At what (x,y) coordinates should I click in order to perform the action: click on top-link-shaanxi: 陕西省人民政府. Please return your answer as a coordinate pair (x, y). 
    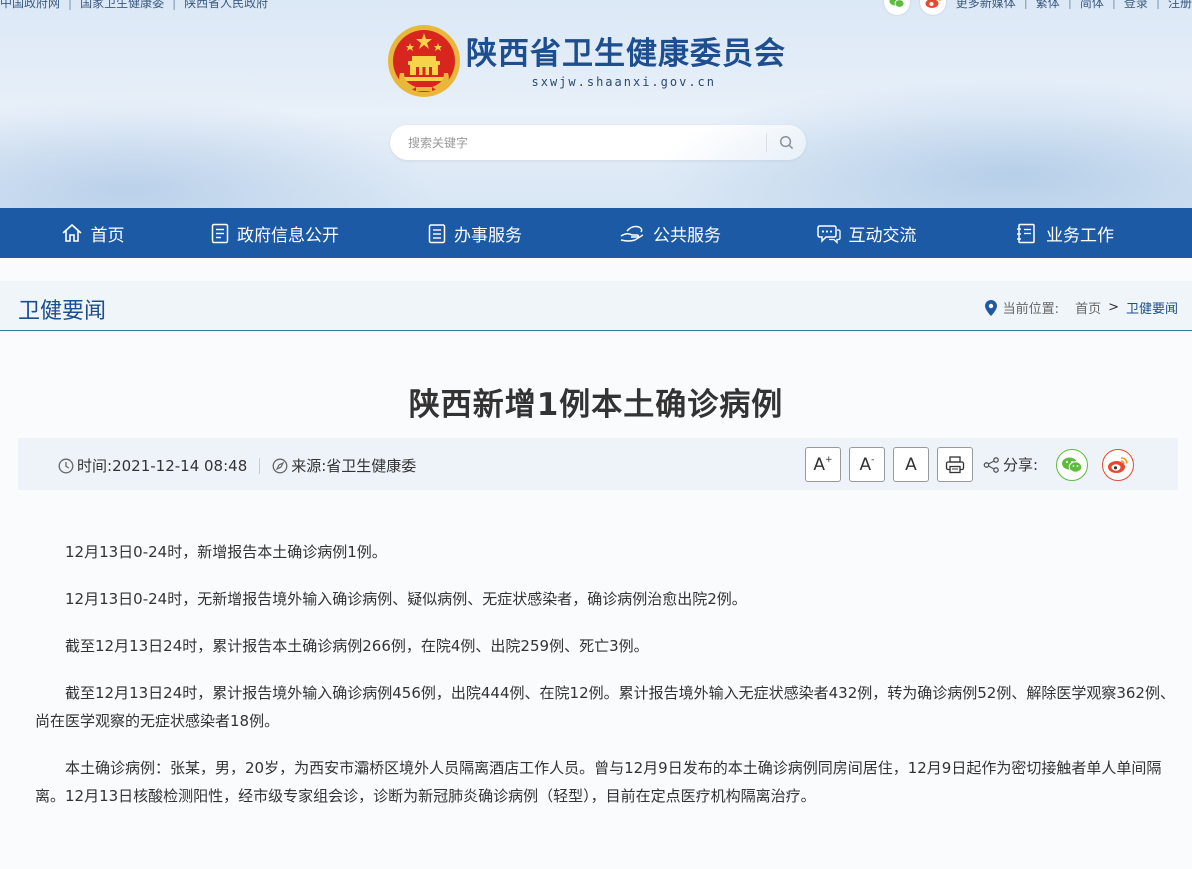
    Looking at the image, I should click on (226, 5).